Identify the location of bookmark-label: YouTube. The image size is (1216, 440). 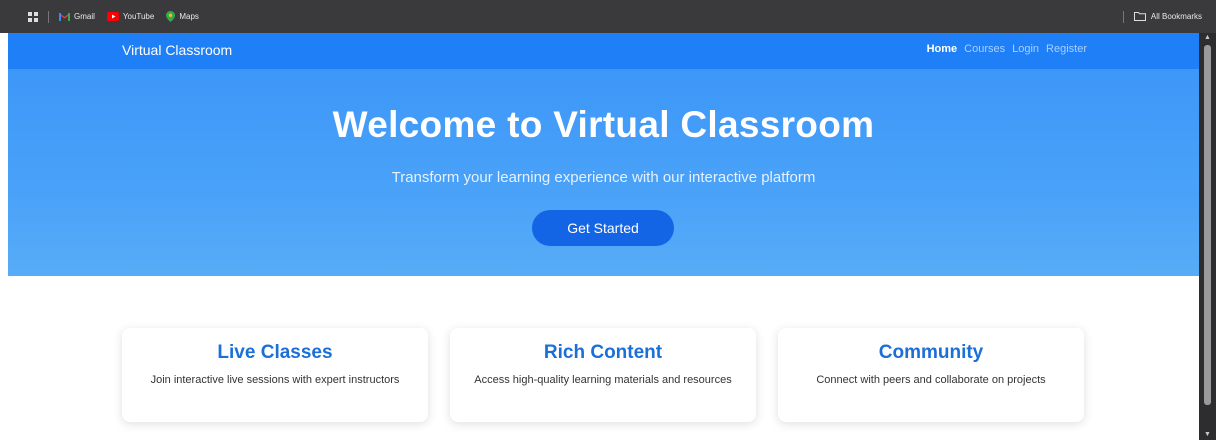
(138, 16).